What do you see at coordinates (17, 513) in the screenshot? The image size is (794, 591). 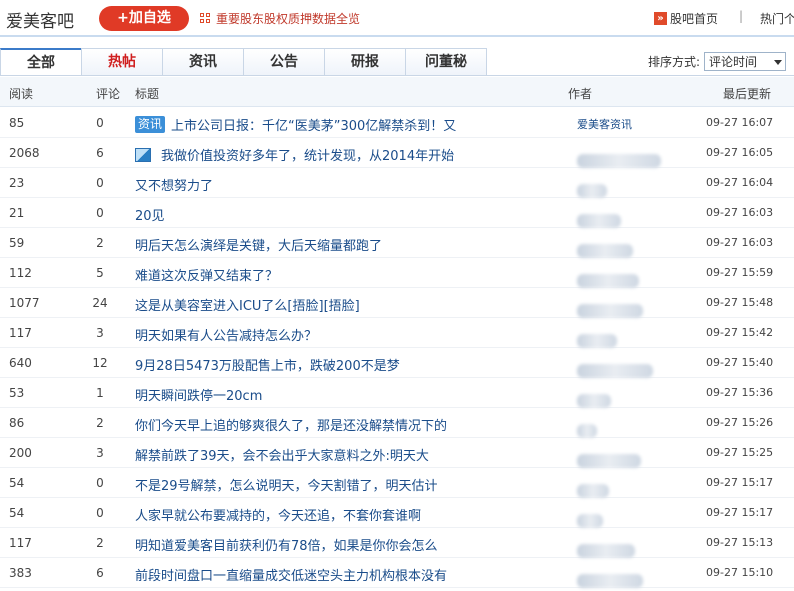 I see `read-count: 54` at bounding box center [17, 513].